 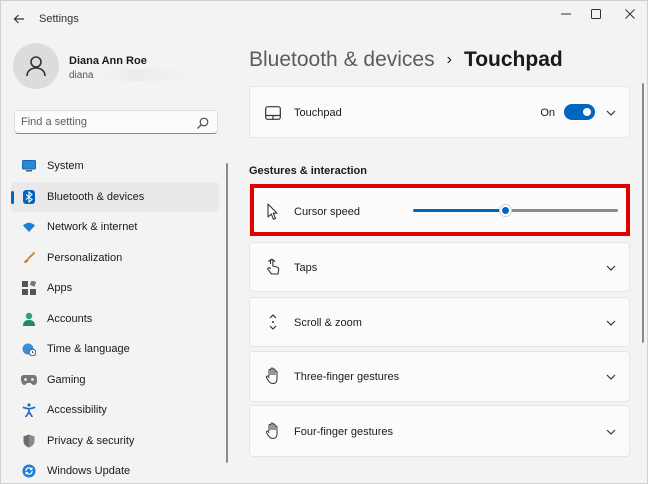 I want to click on sidebar-scrollbar, so click(x=227, y=313).